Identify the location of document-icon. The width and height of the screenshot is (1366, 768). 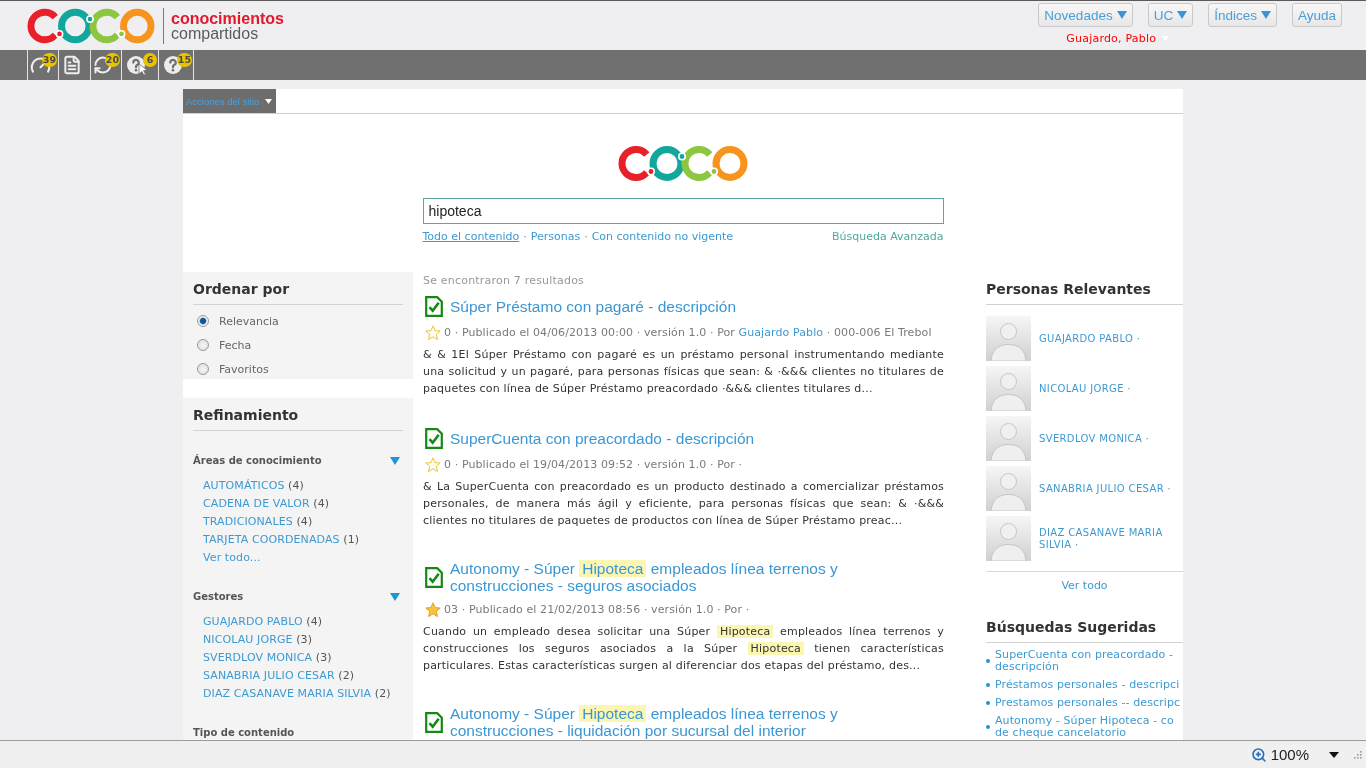
(71, 65).